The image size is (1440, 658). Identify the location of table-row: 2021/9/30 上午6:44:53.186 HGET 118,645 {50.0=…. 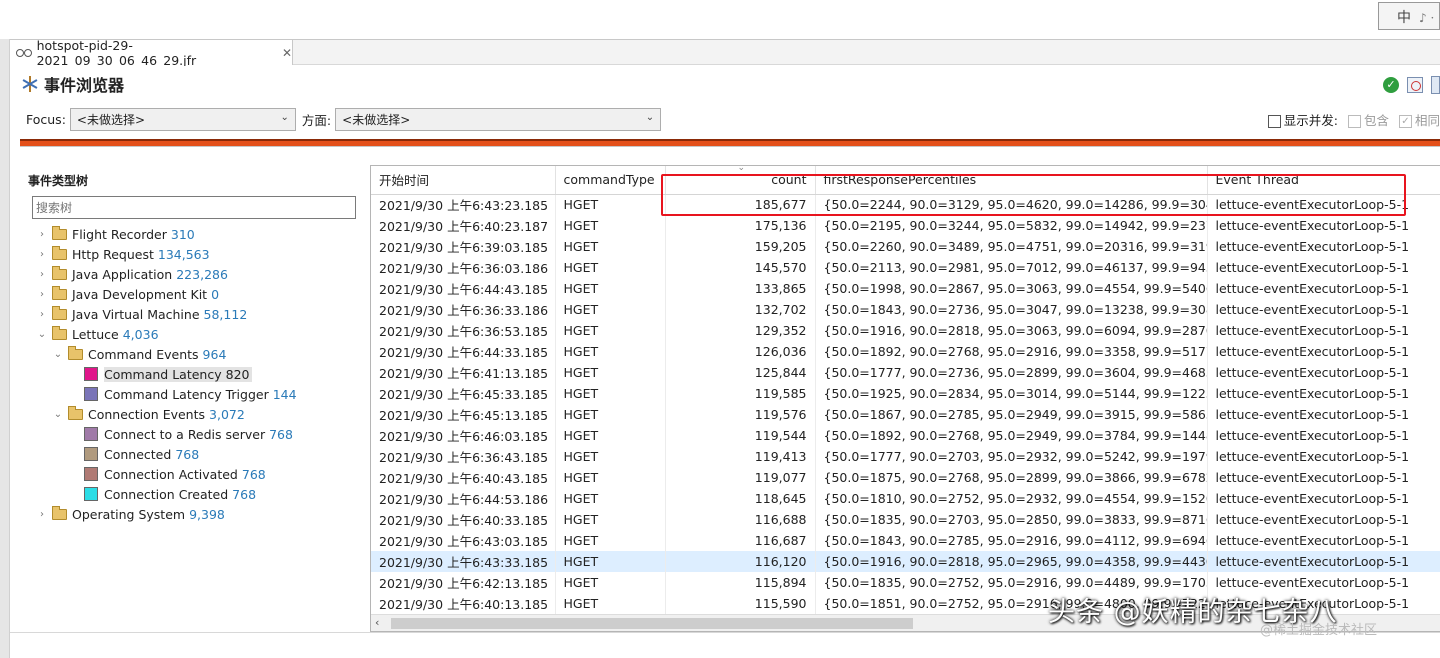
(905, 498).